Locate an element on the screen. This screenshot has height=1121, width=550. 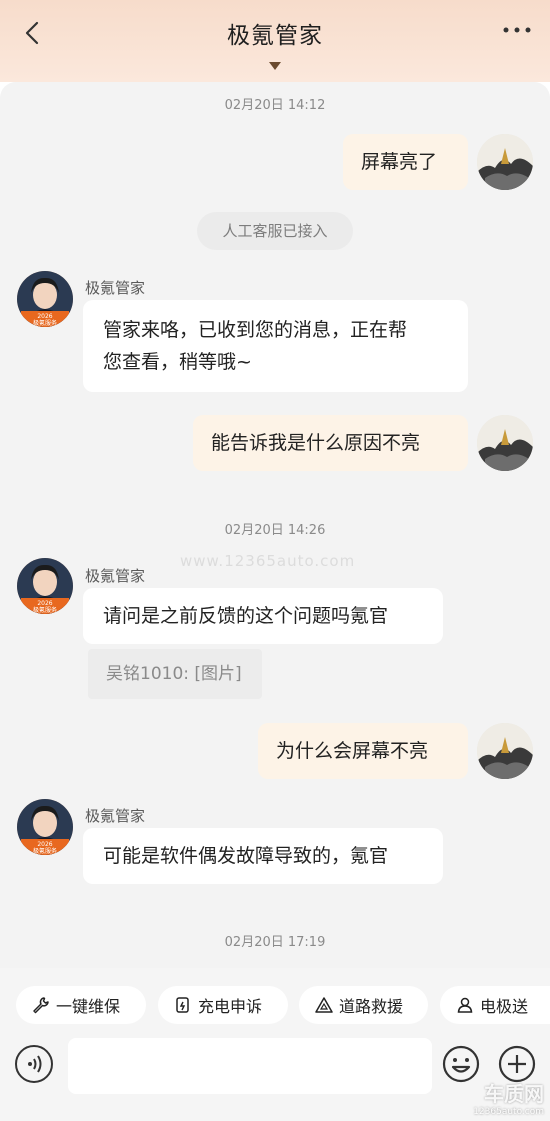
quick-action-maintenance: 一键维保 is located at coordinates (81, 1005).